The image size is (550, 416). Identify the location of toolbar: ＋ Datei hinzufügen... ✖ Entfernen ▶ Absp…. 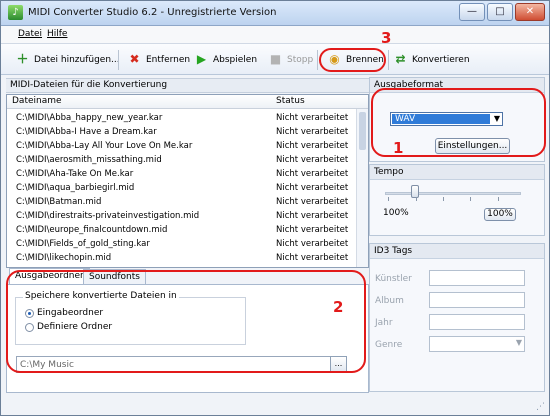
(275, 59).